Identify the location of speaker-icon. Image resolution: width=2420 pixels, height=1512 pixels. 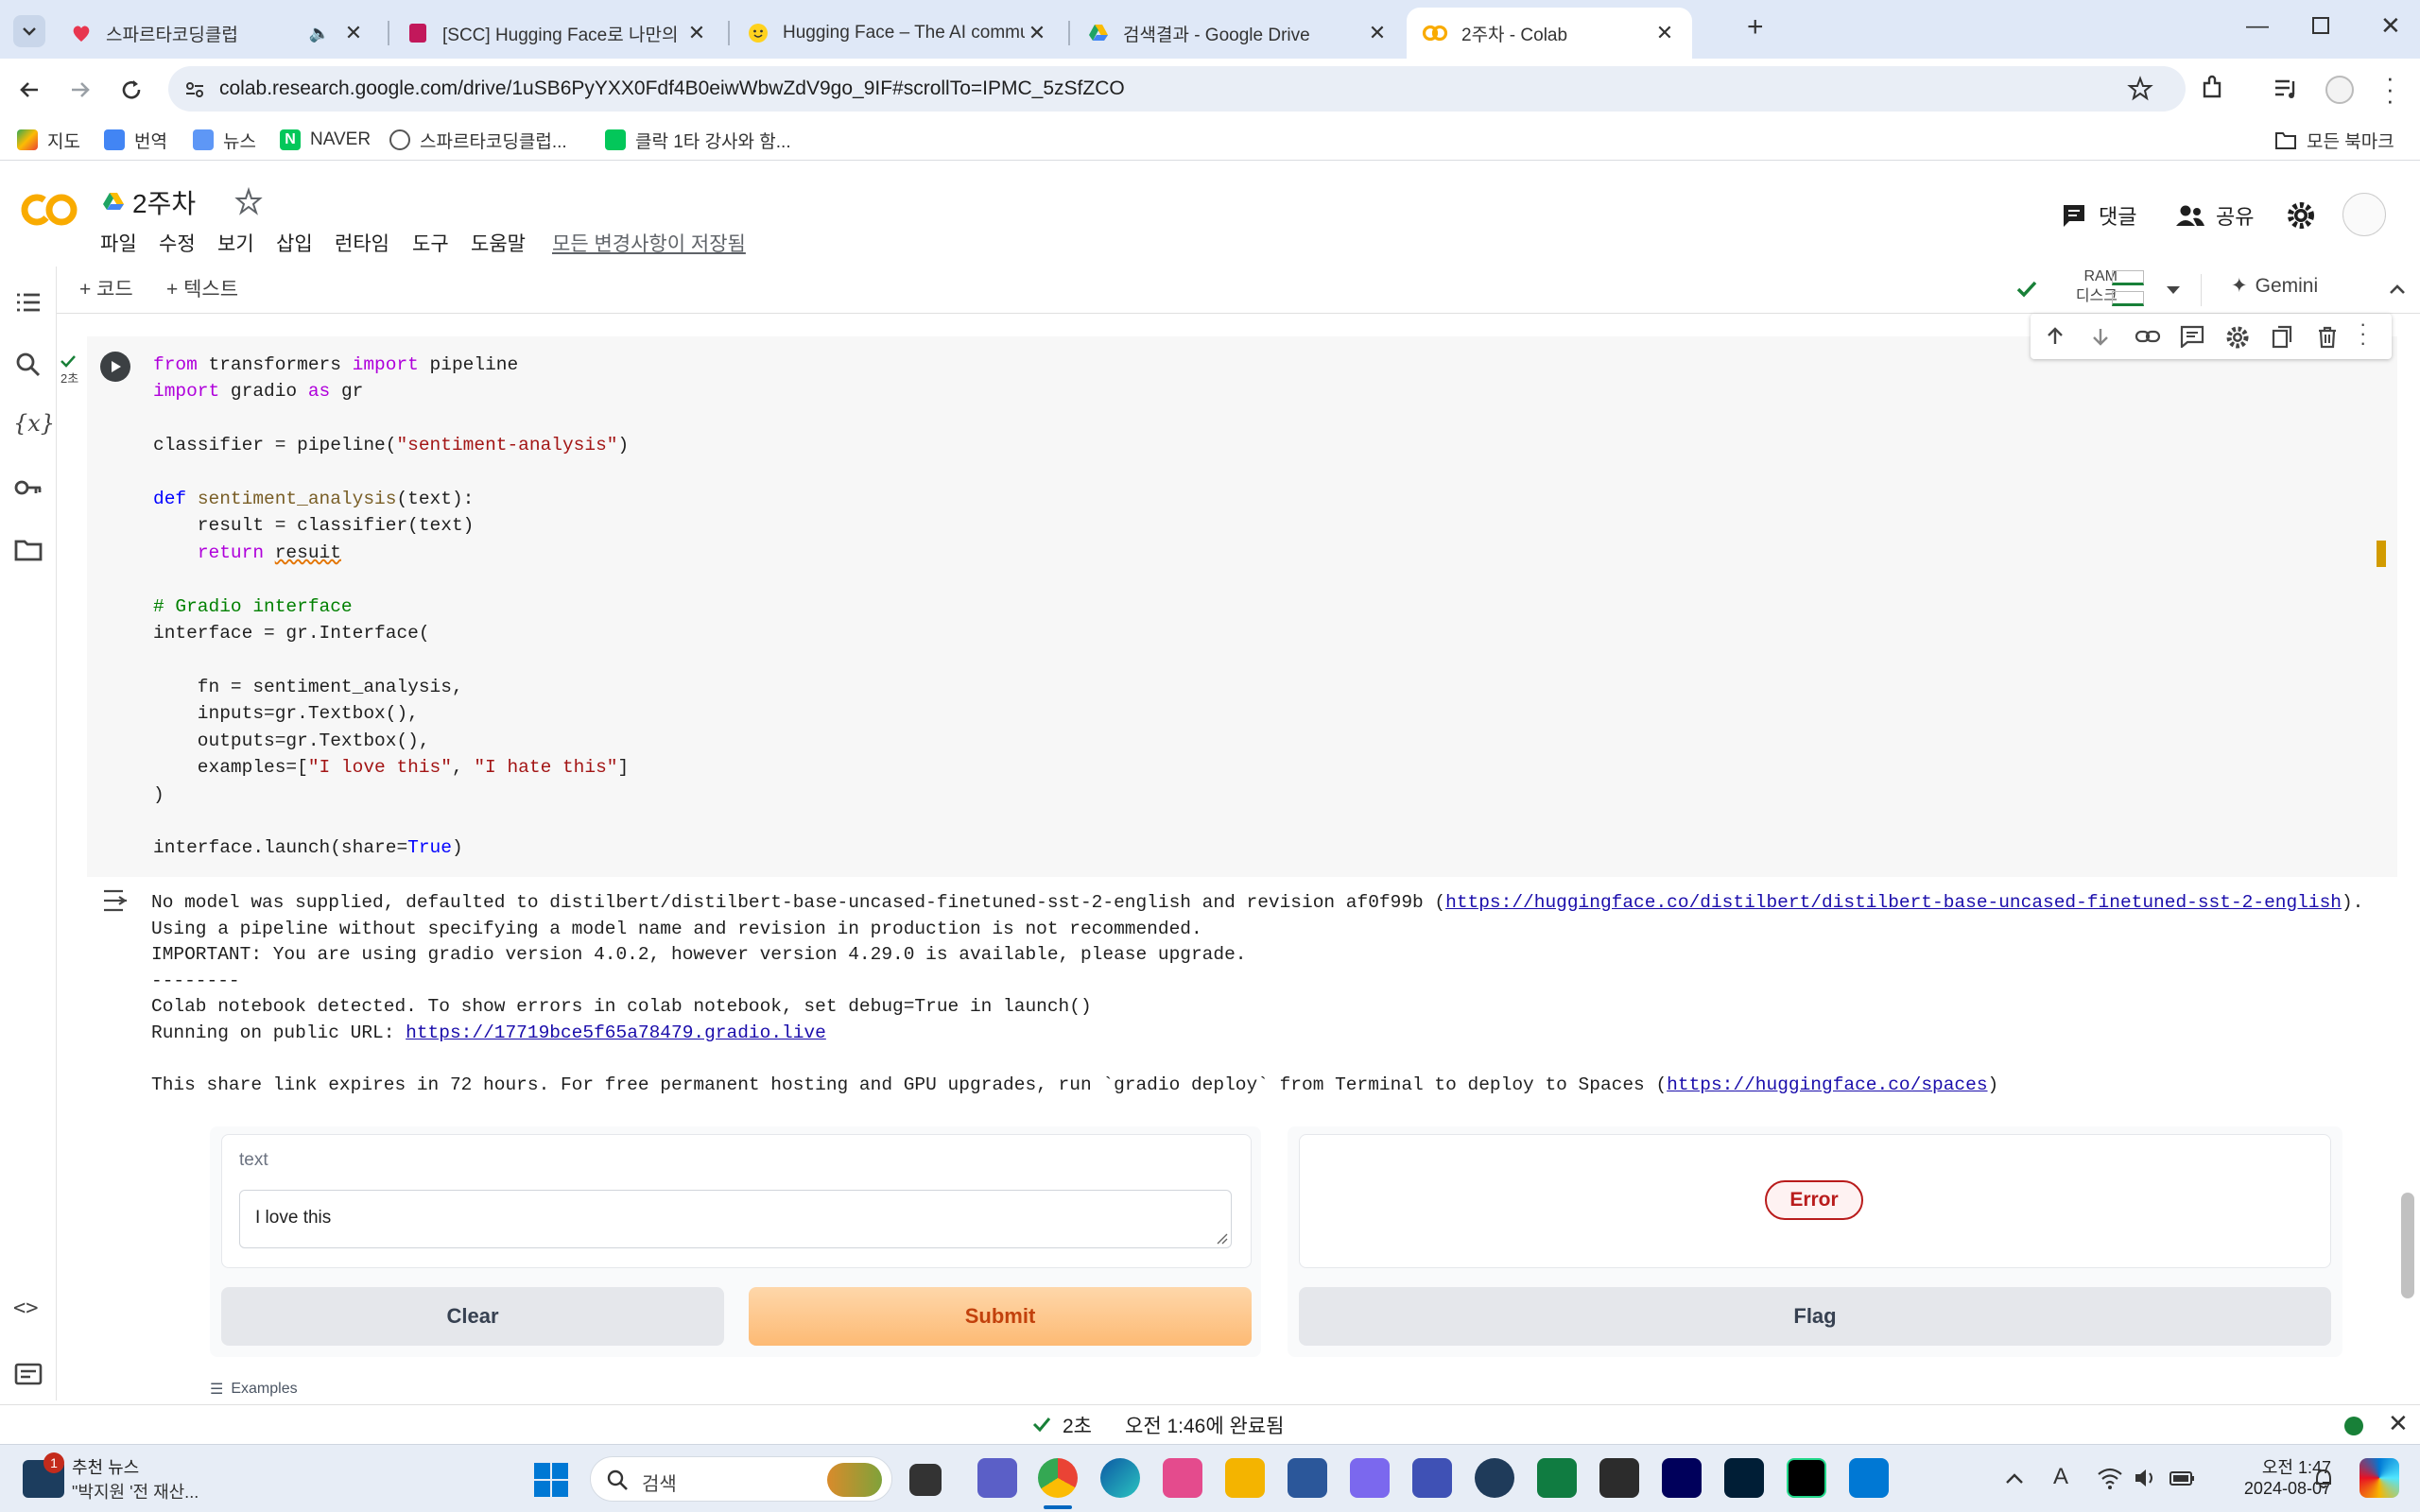
(2146, 1478).